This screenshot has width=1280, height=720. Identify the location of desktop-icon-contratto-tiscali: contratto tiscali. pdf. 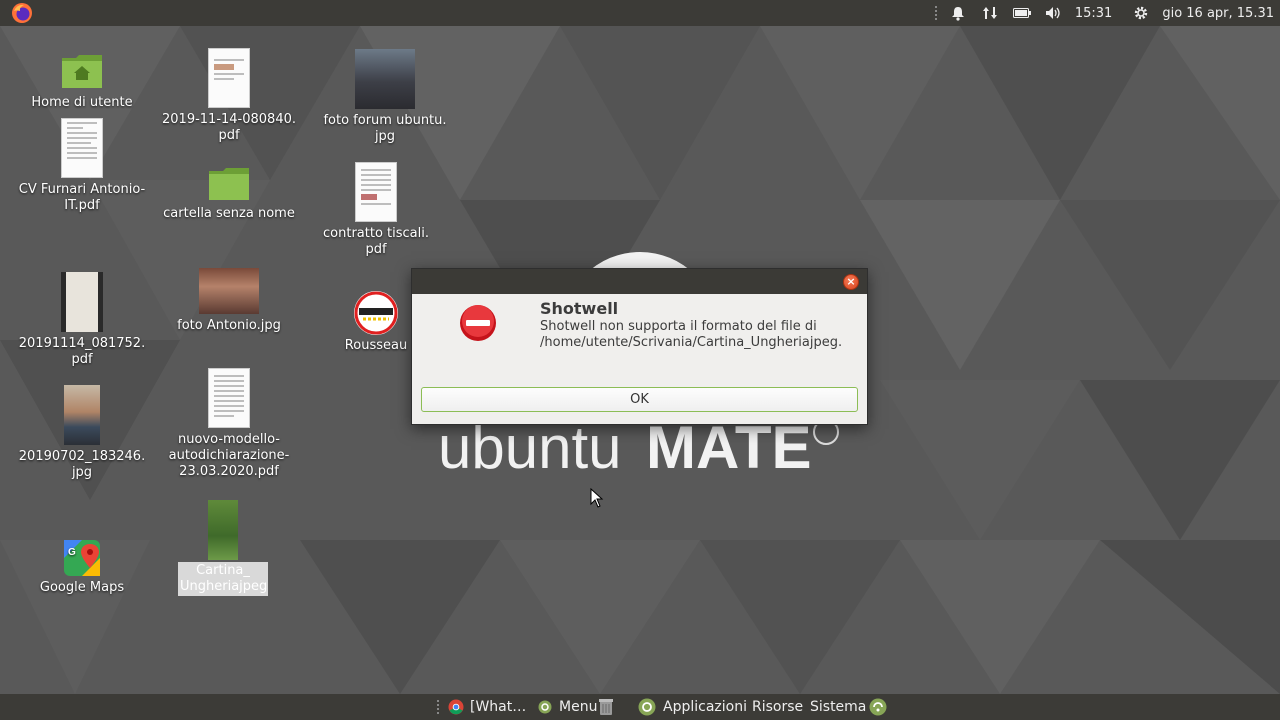
(376, 210).